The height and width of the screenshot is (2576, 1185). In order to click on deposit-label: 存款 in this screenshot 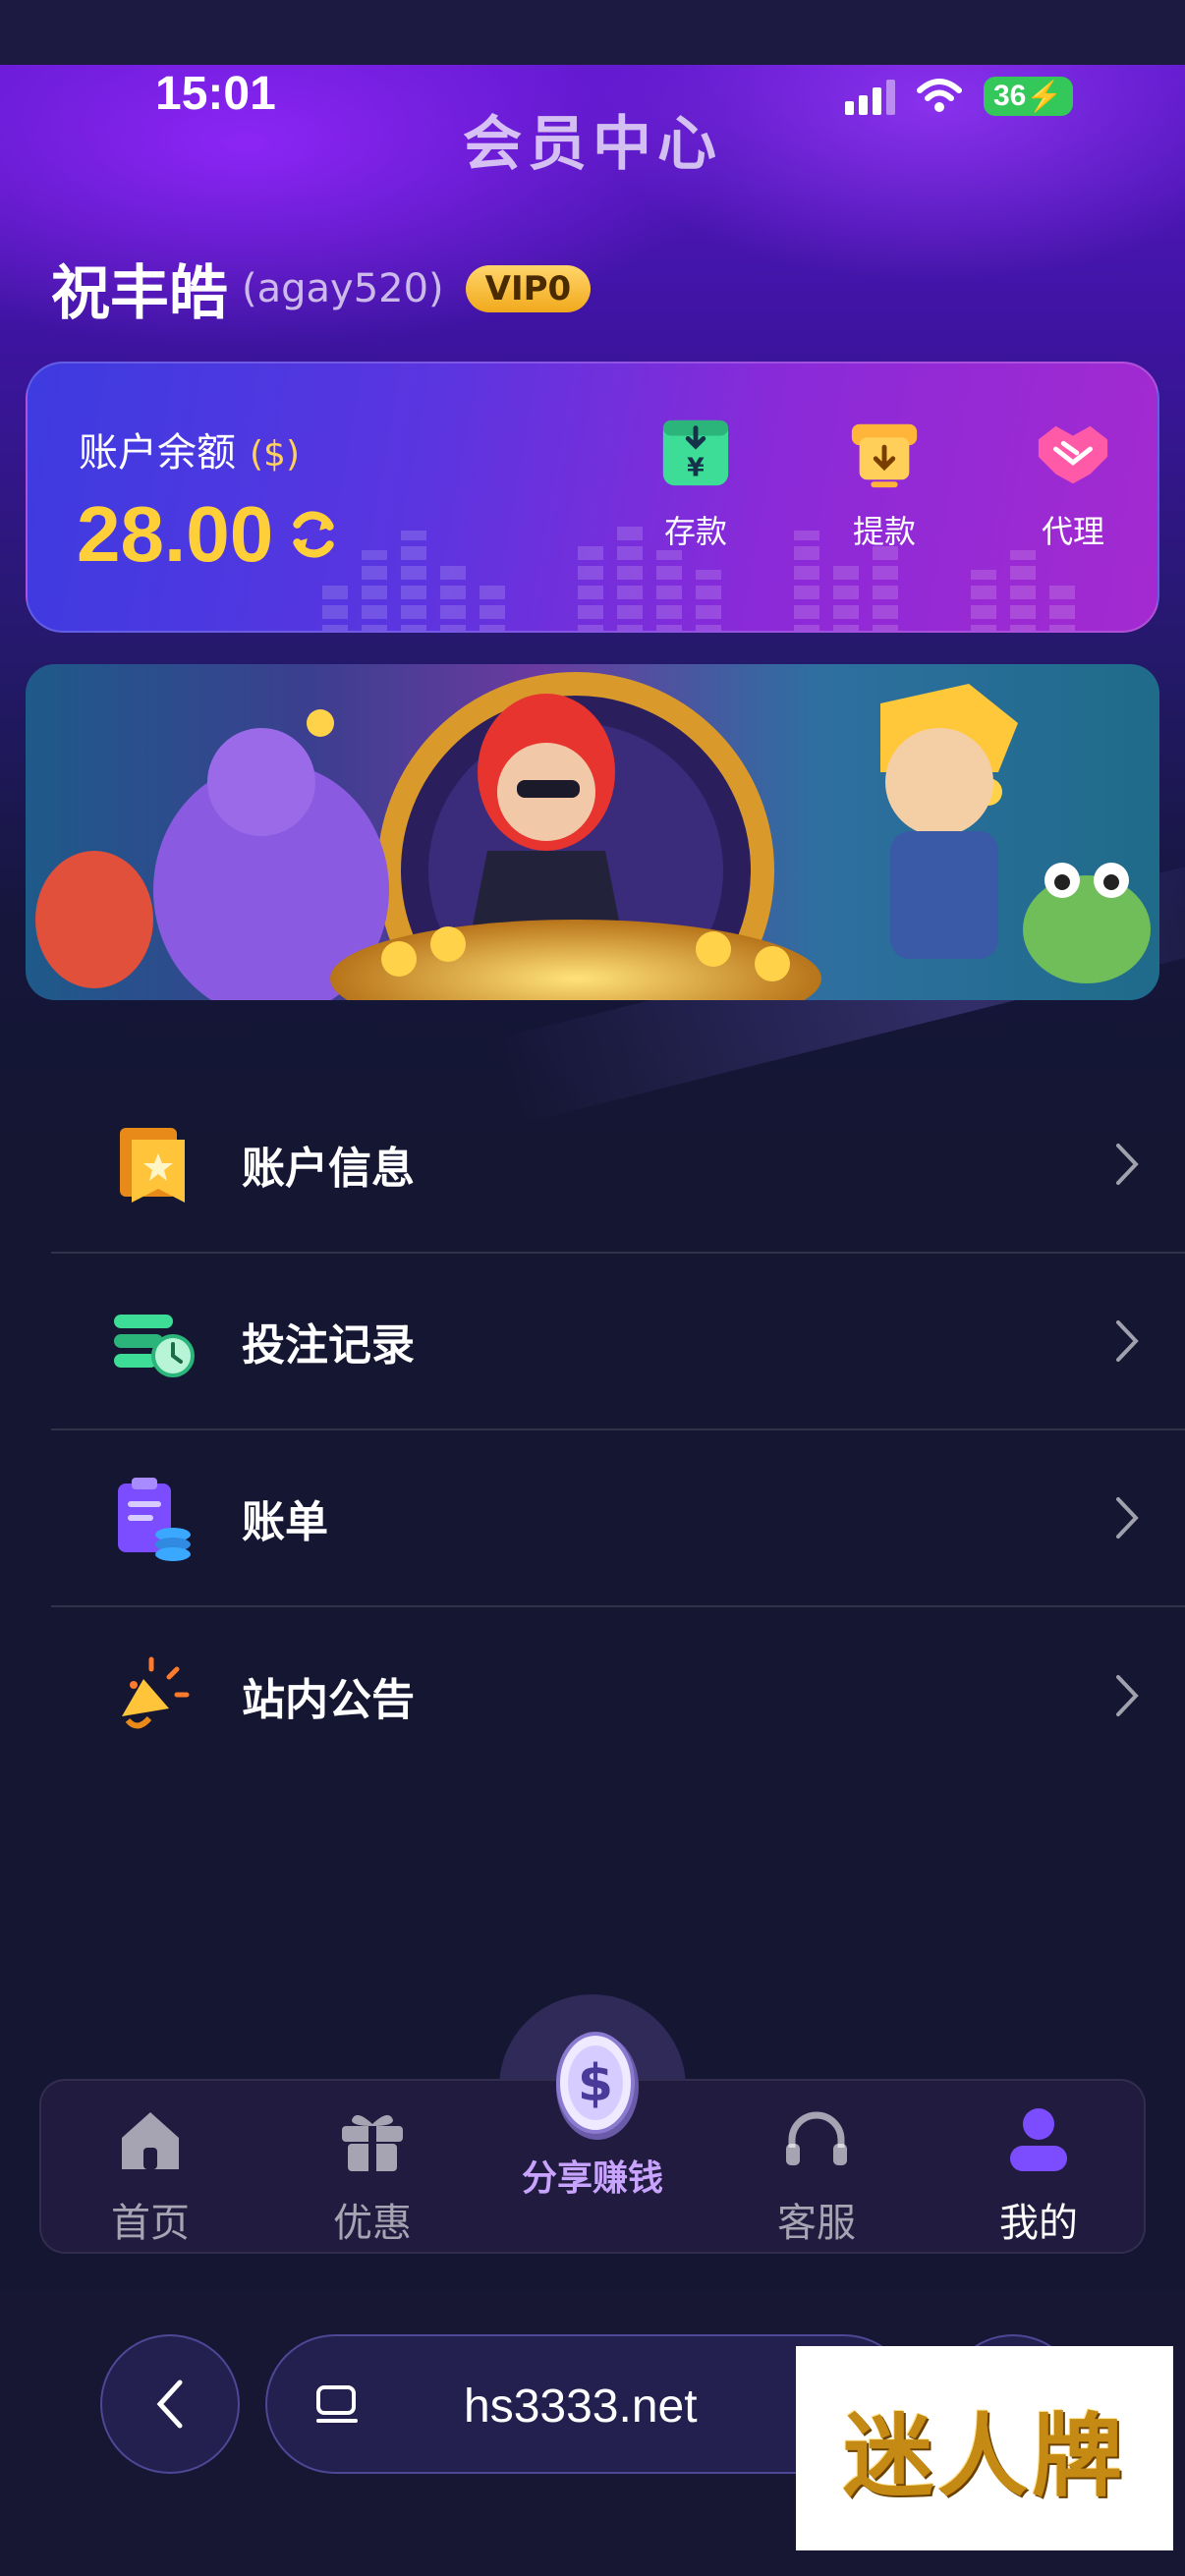, I will do `click(695, 531)`.